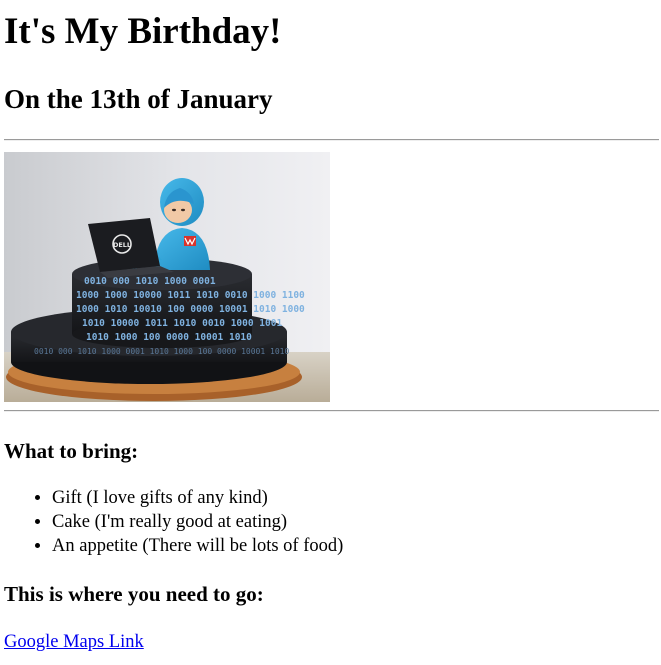 This screenshot has height=665, width=661. What do you see at coordinates (197, 546) in the screenshot?
I see `list-item: An appetite (There will be lots of food)` at bounding box center [197, 546].